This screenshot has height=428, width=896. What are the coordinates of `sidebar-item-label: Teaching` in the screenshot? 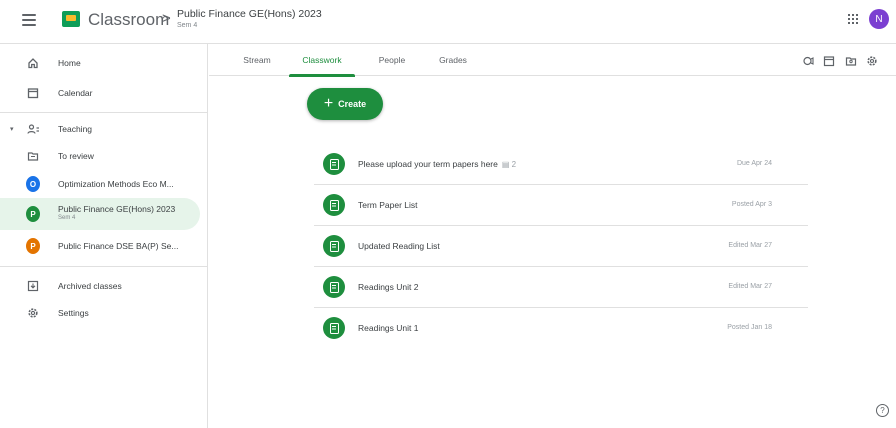 It's located at (75, 129).